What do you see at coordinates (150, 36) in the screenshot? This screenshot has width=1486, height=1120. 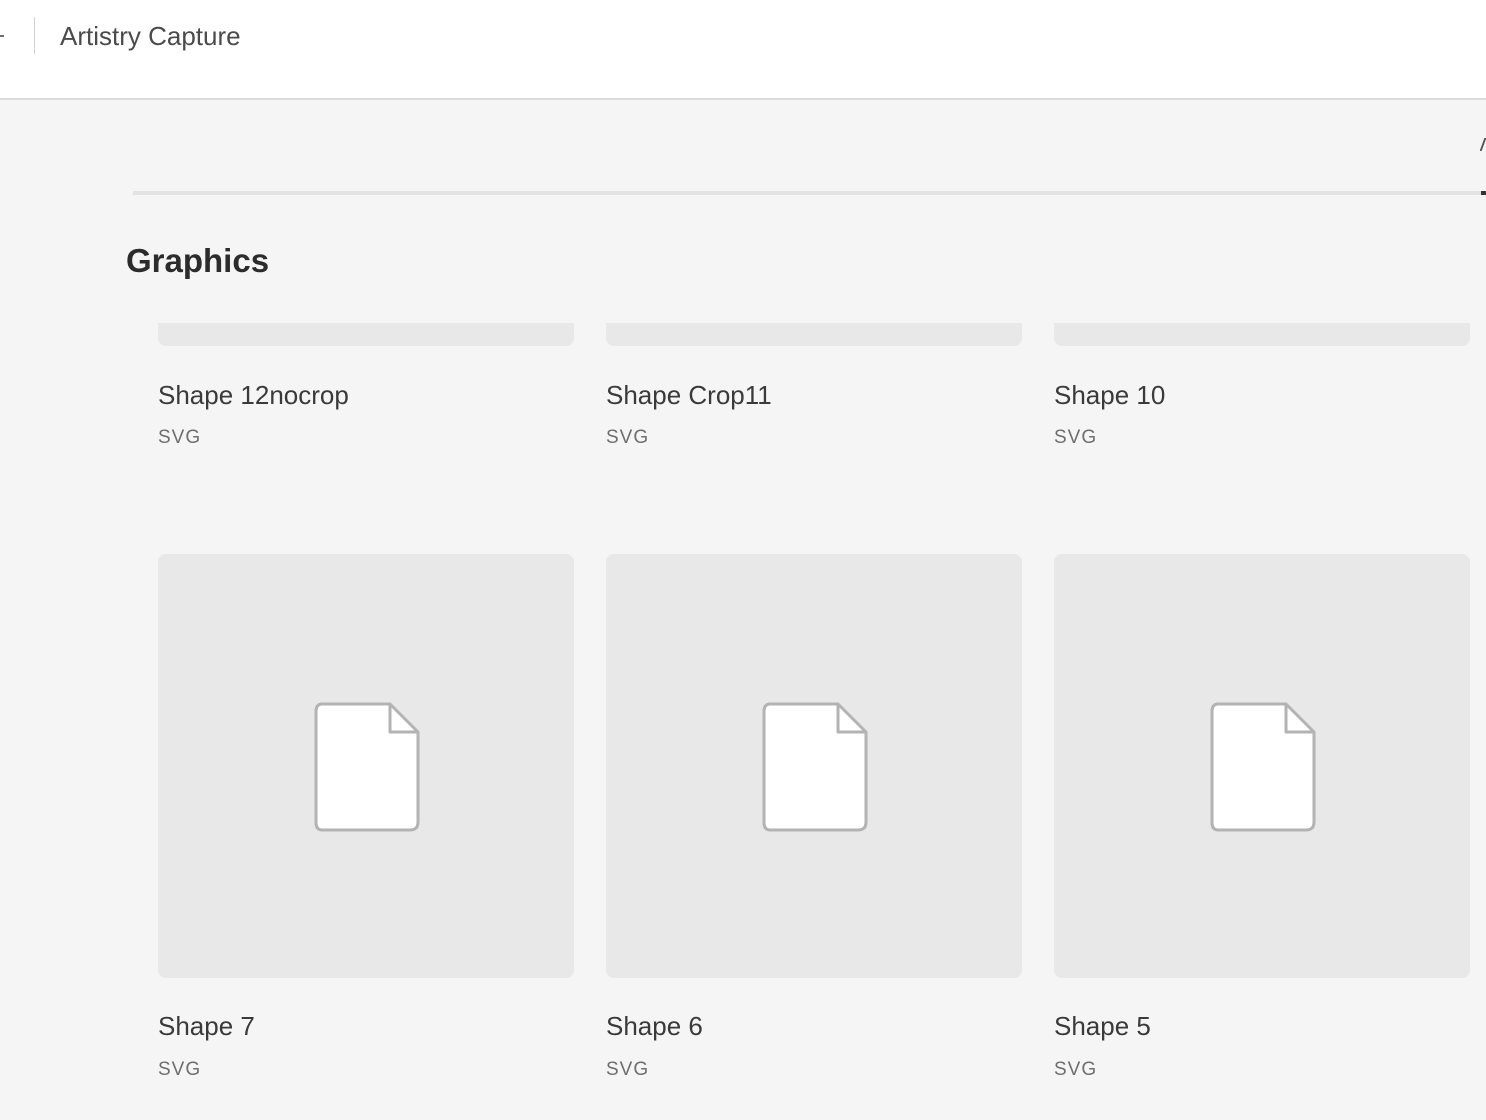 I see `app-title: Artistry Capture` at bounding box center [150, 36].